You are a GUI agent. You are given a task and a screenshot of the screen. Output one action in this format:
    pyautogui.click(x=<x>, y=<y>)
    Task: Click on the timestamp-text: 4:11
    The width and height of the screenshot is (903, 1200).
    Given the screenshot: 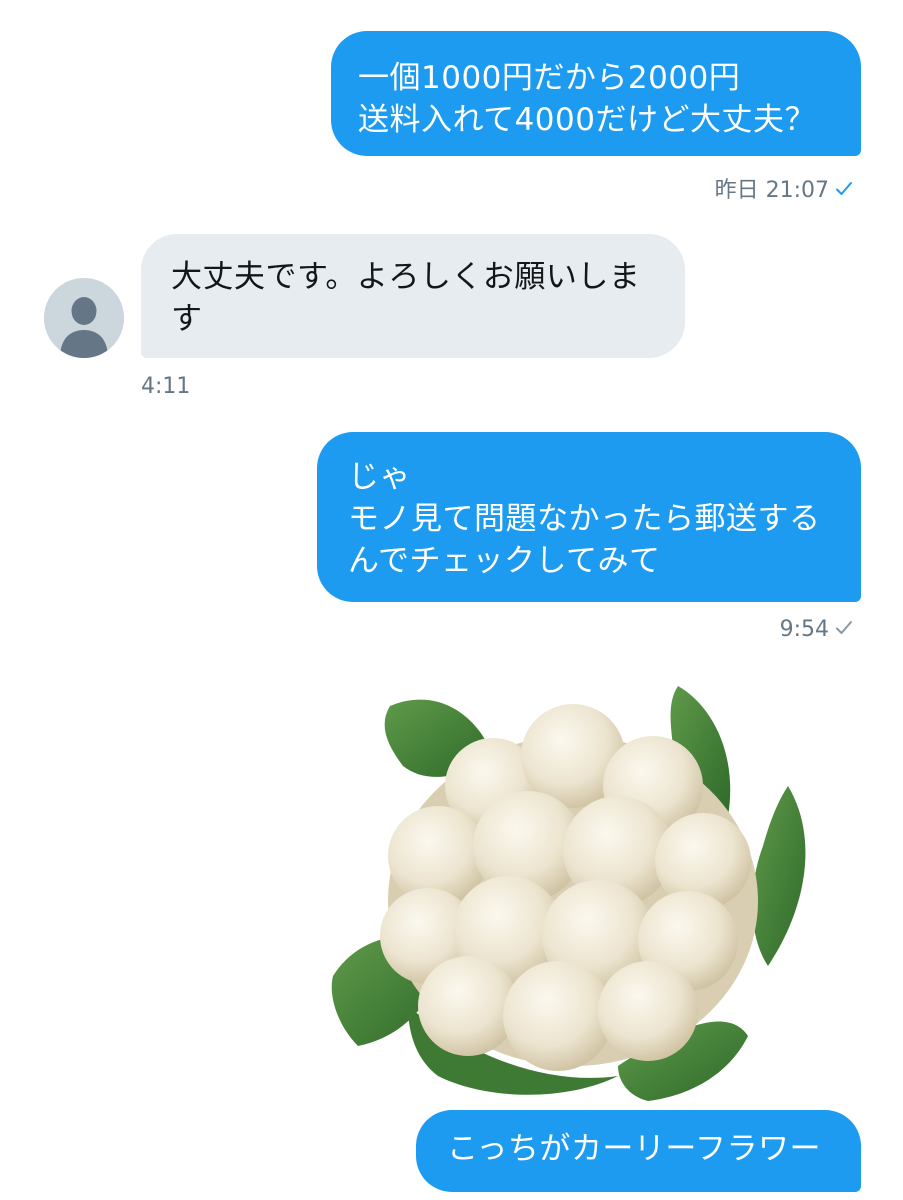 What is the action you would take?
    pyautogui.click(x=166, y=386)
    